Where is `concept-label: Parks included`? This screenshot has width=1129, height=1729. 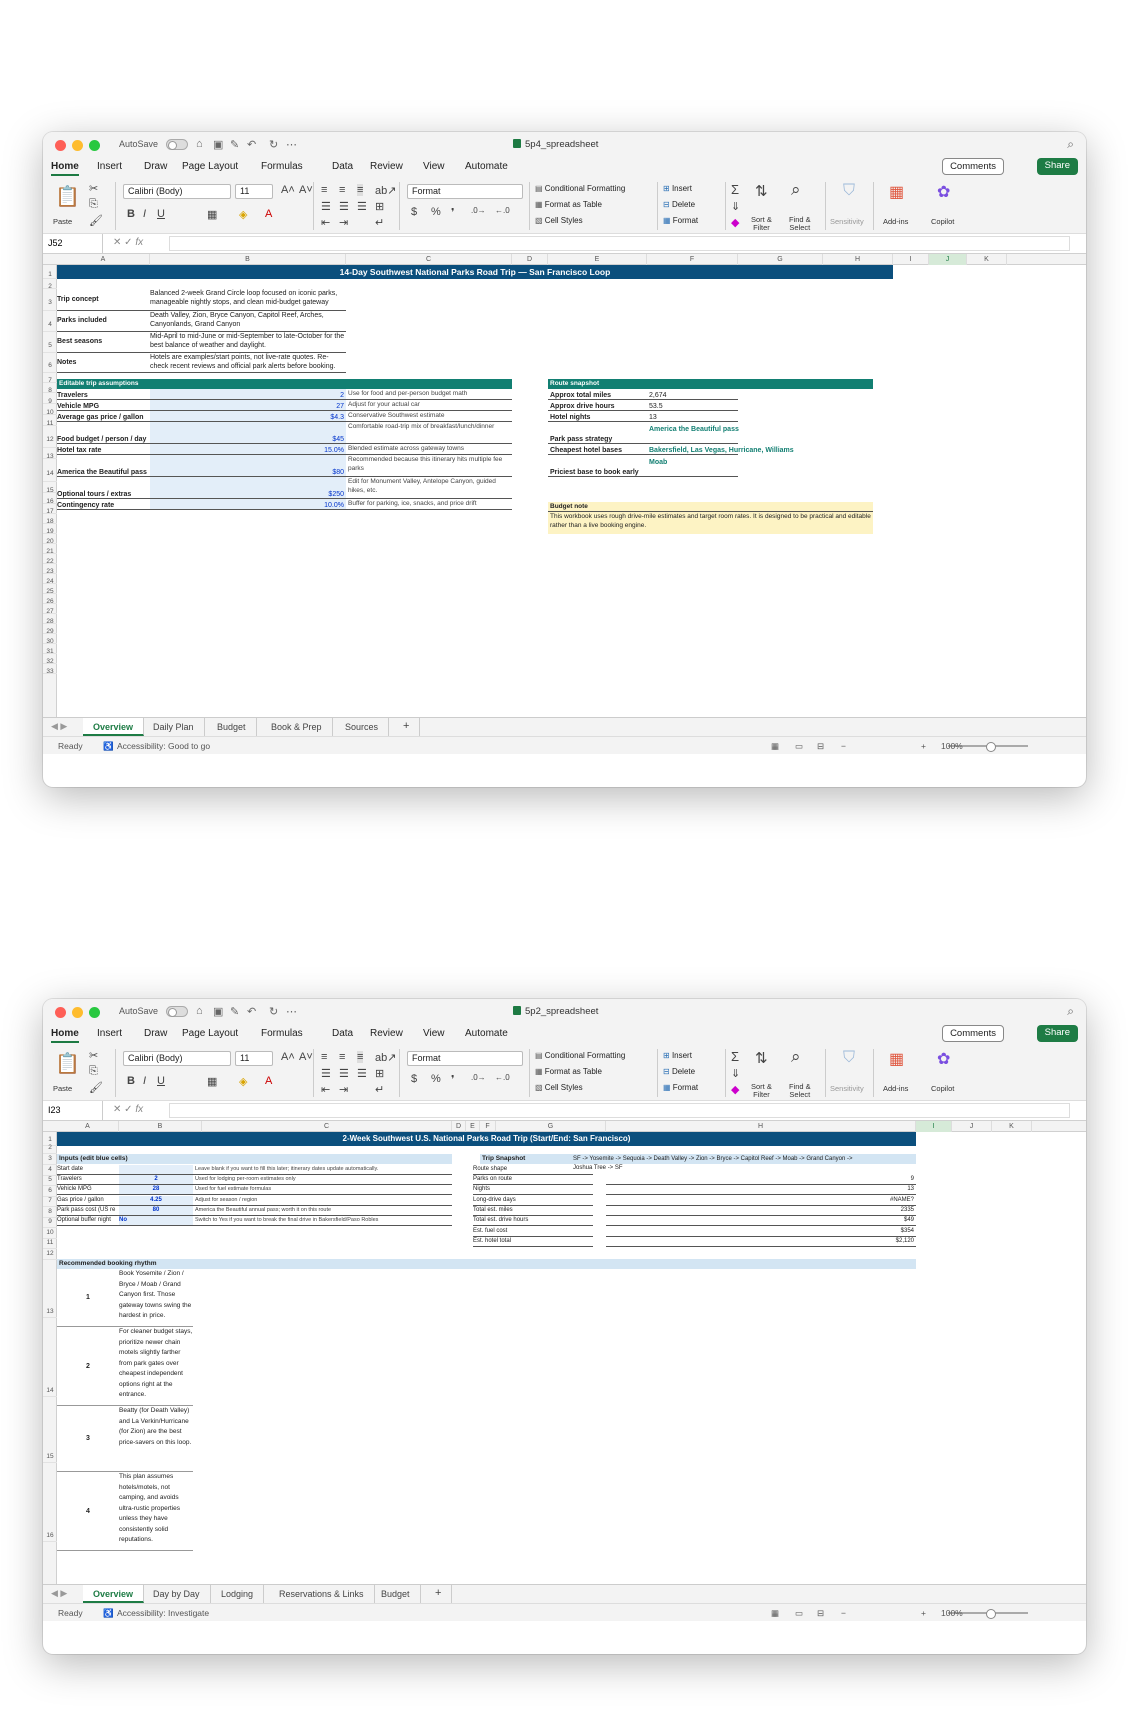 concept-label: Parks included is located at coordinates (103, 321).